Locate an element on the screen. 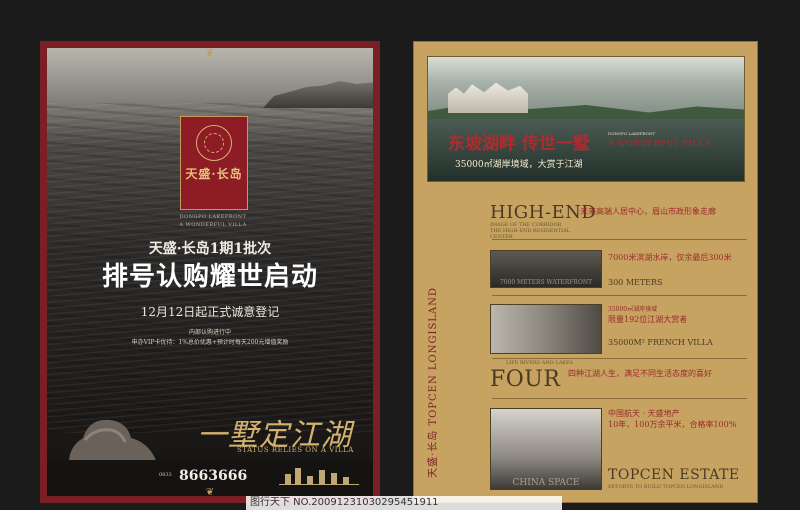 The image size is (800, 510). phase-line: 天盛·长岛1期1批次 is located at coordinates (210, 249).